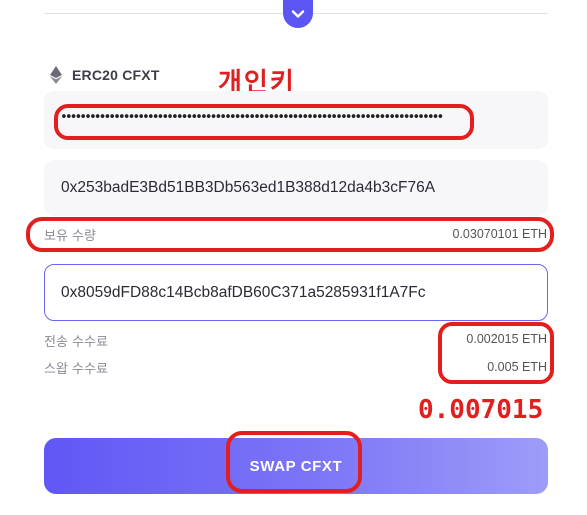 The height and width of the screenshot is (515, 587). I want to click on chevron-down-icon, so click(298, 14).